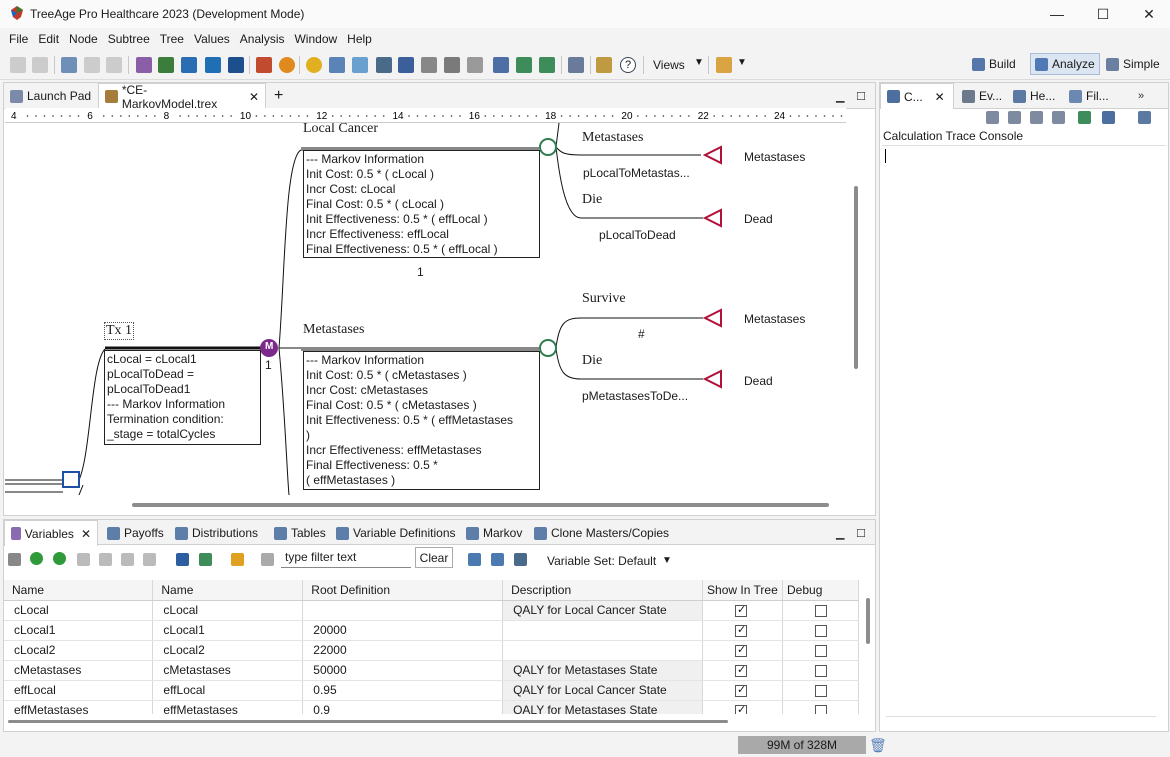  What do you see at coordinates (172, 39) in the screenshot?
I see `menu-tree: Tree` at bounding box center [172, 39].